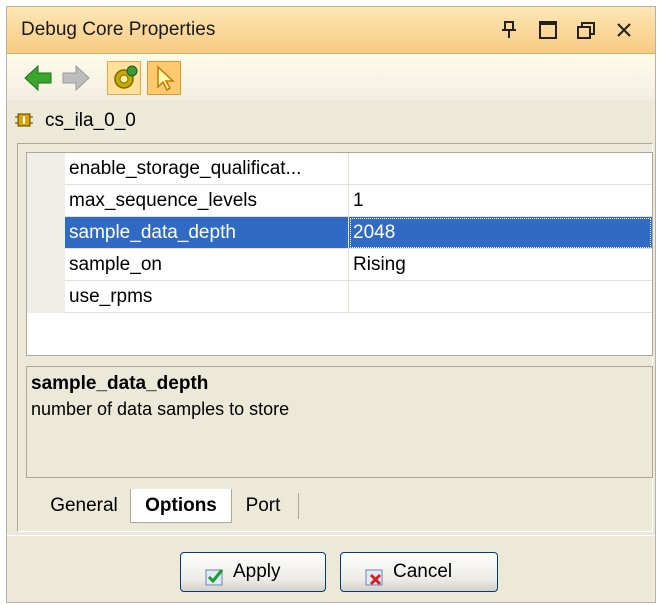  Describe the element at coordinates (509, 30) in the screenshot. I see `pin-icon` at that location.